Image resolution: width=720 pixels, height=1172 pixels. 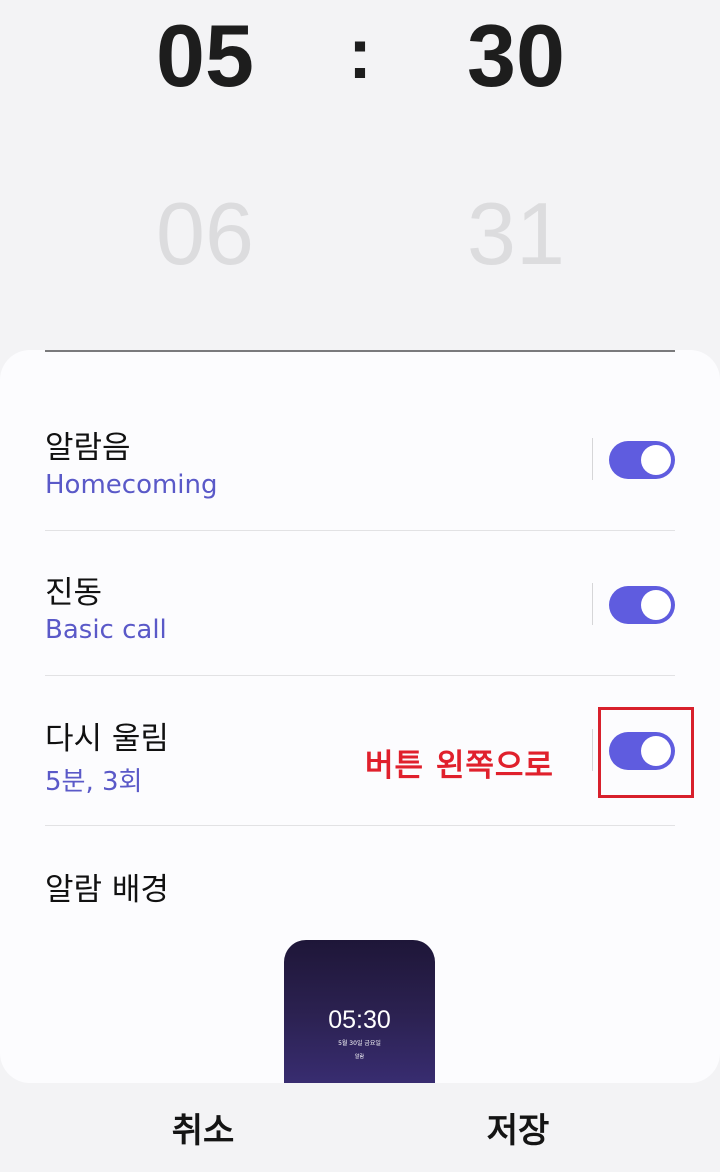 I want to click on cancel-button: 취소, so click(x=203, y=1127).